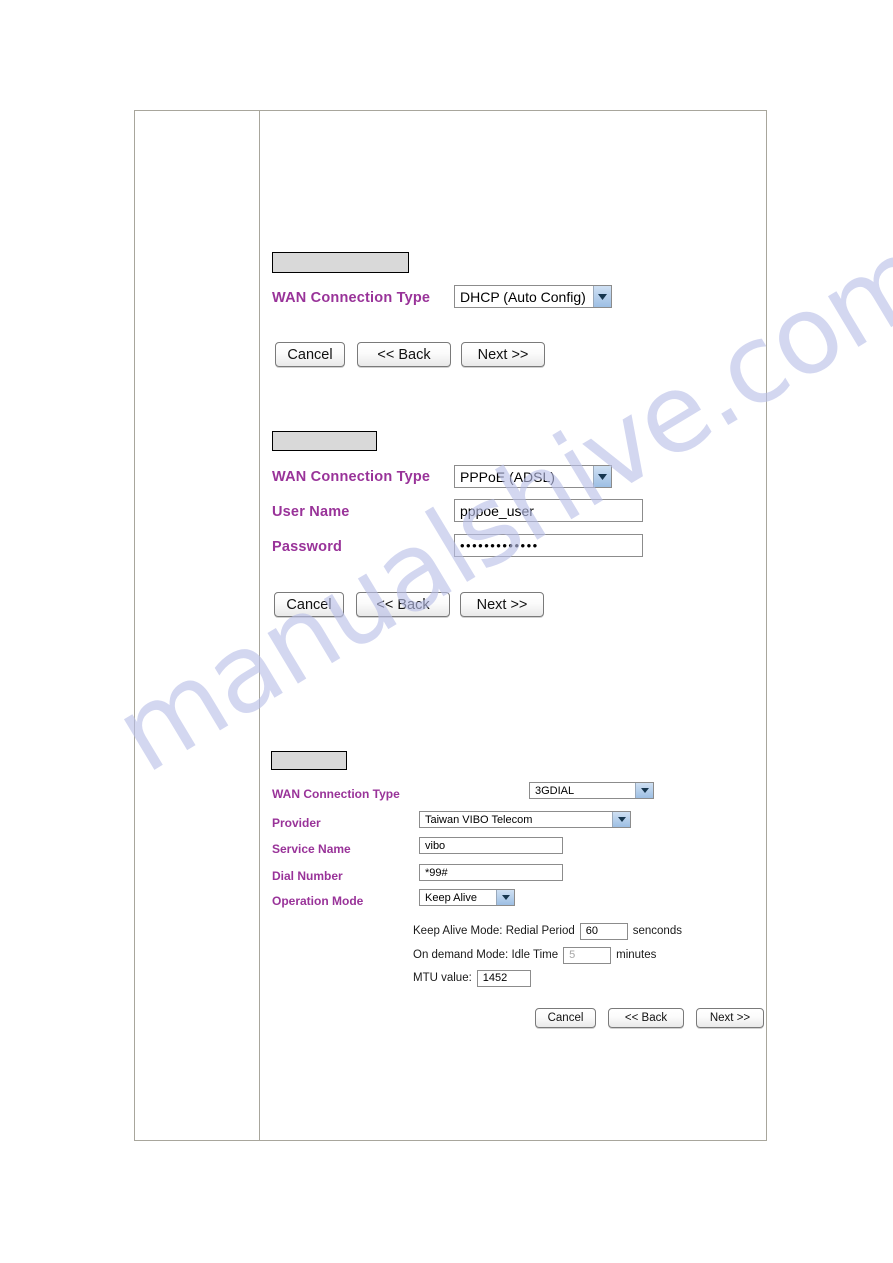 Image resolution: width=893 pixels, height=1263 pixels. I want to click on section-title-box-3gdial, so click(309, 760).